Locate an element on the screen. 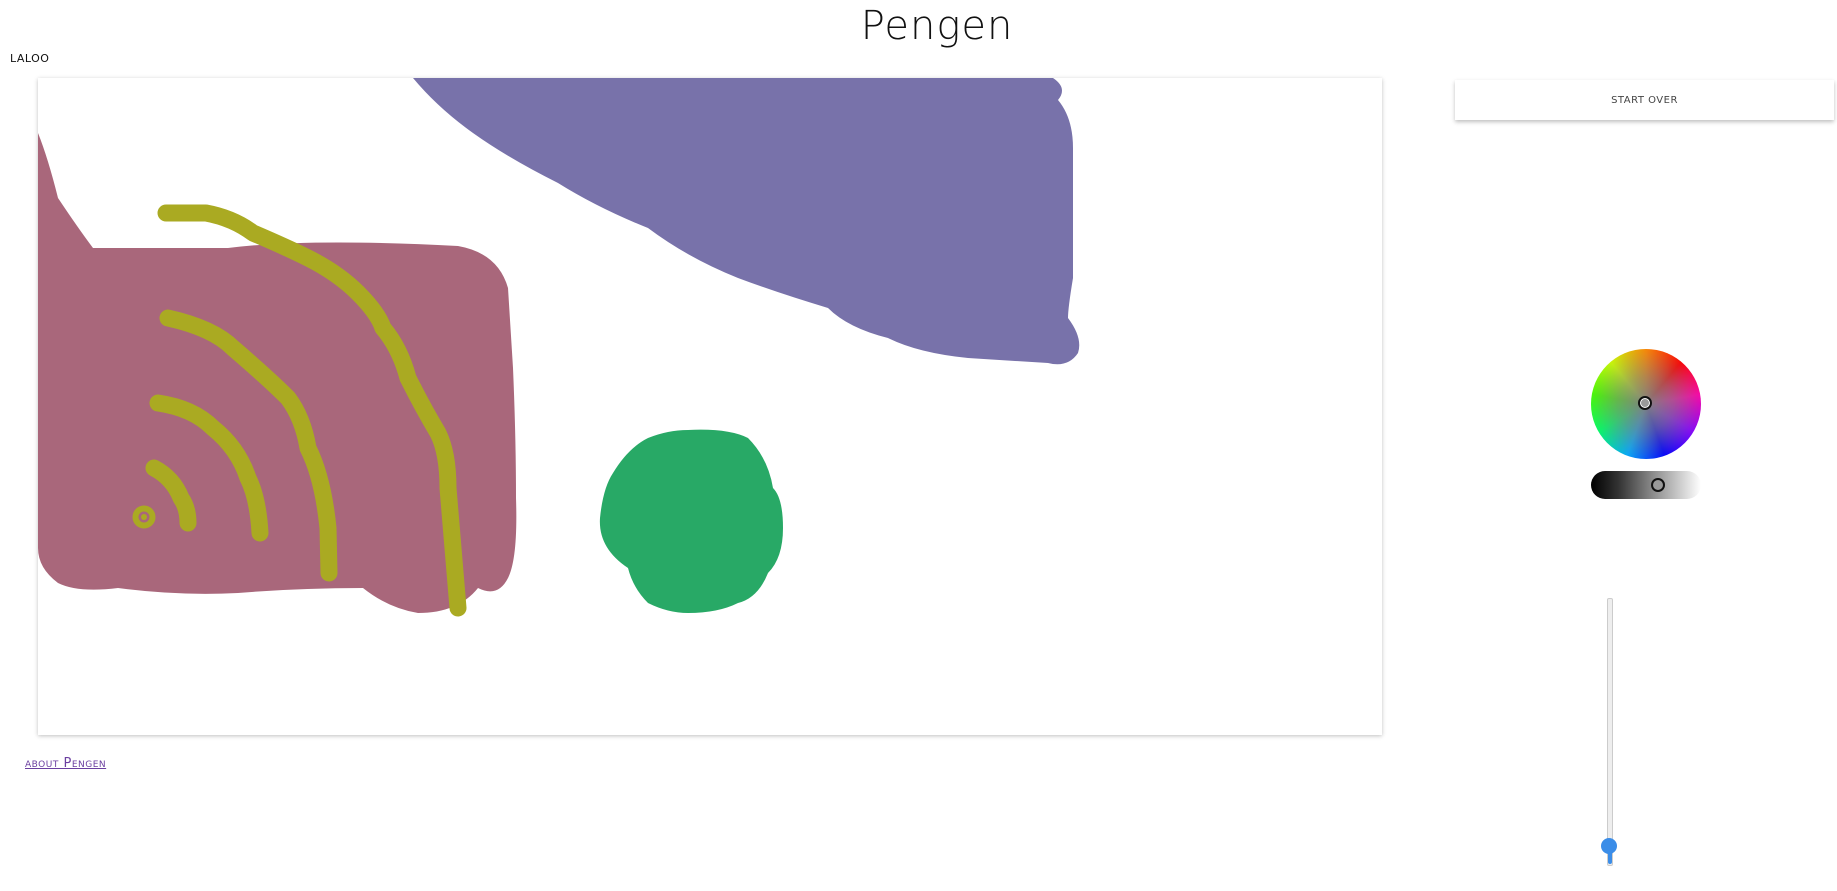 The height and width of the screenshot is (891, 1837). user-name: LALOO is located at coordinates (30, 58).